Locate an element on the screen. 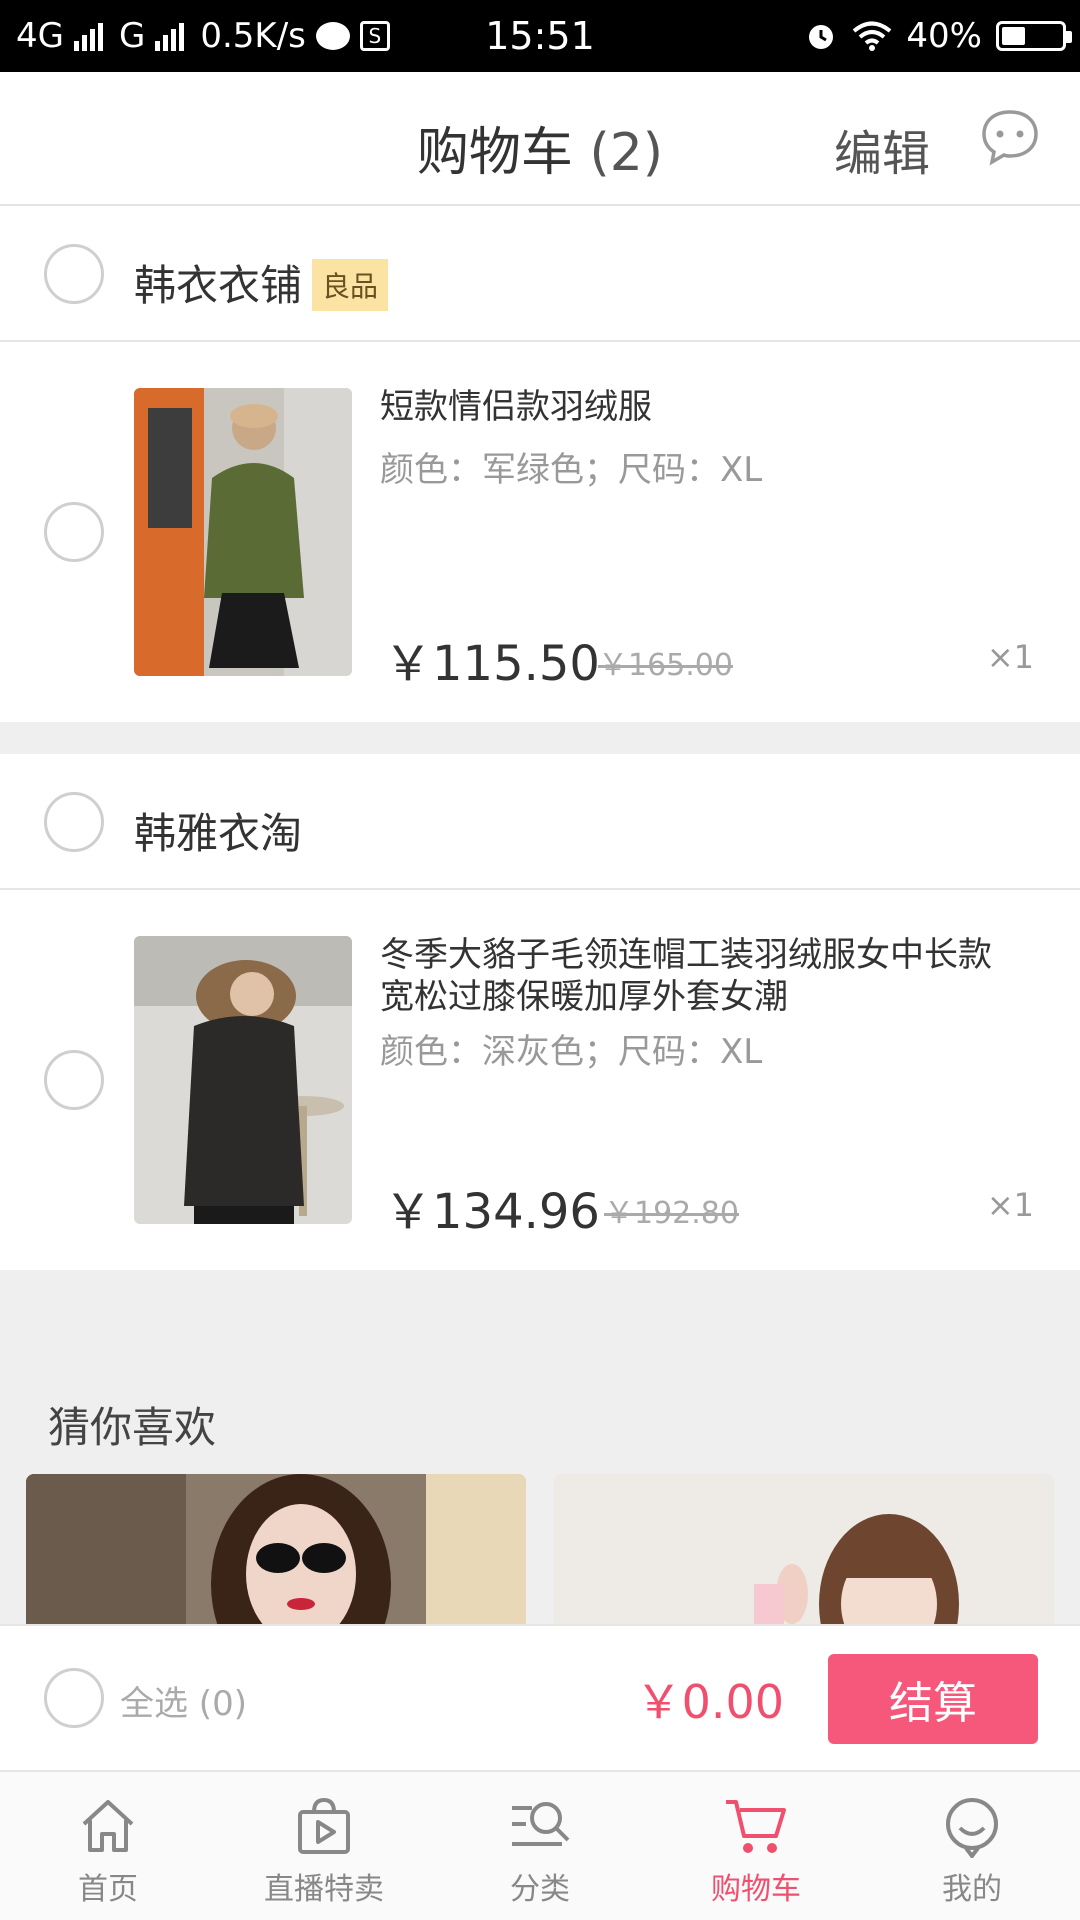  battery-level is located at coordinates (1014, 36).